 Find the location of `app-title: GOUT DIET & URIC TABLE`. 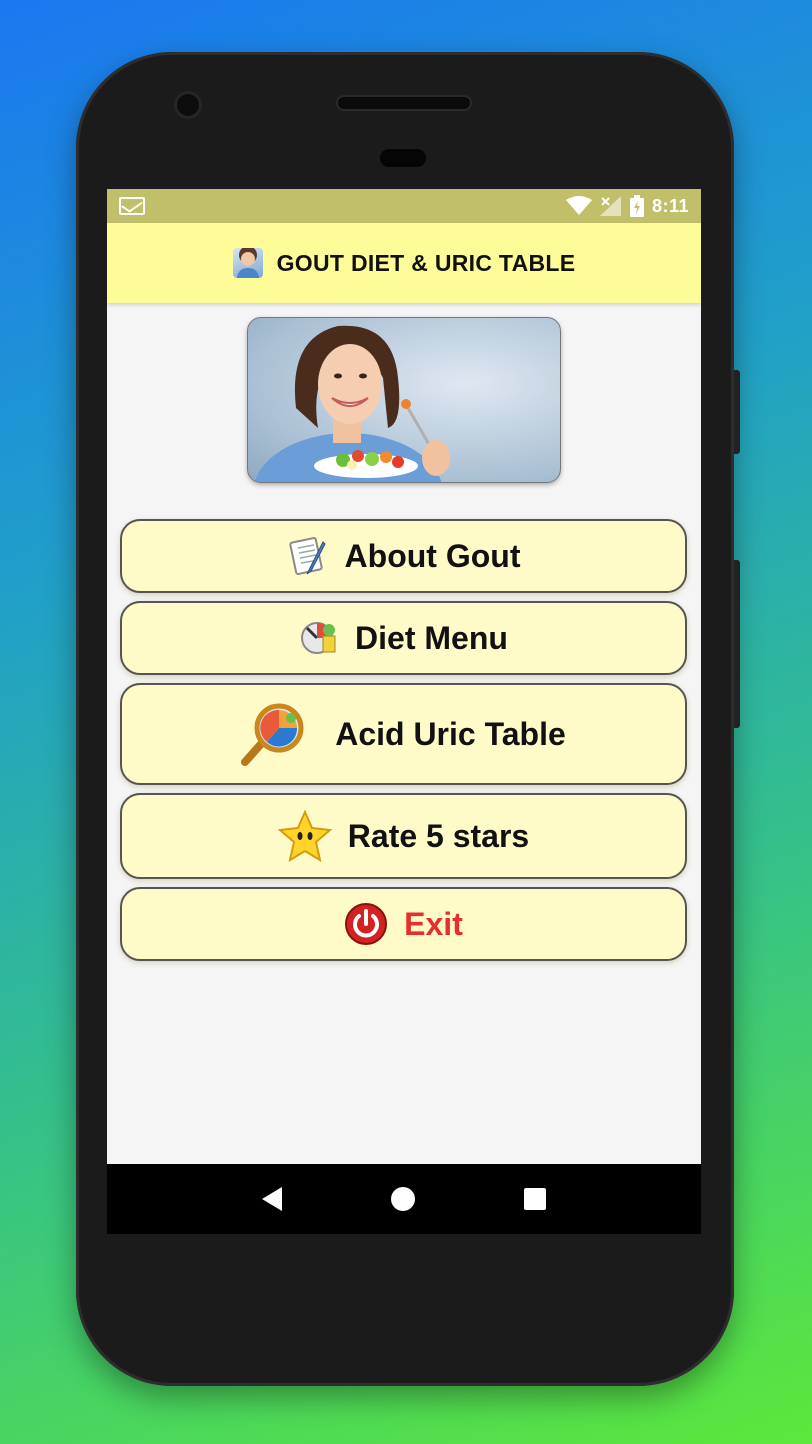

app-title: GOUT DIET & URIC TABLE is located at coordinates (426, 262).